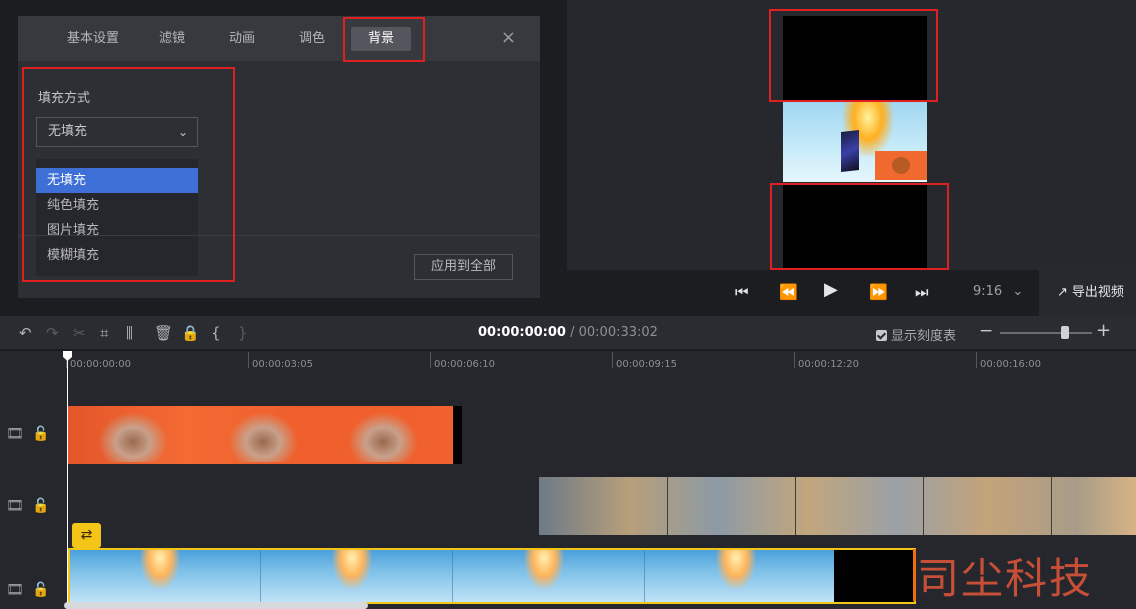 This screenshot has width=1136, height=609. I want to click on checkbox-icon, so click(881, 335).